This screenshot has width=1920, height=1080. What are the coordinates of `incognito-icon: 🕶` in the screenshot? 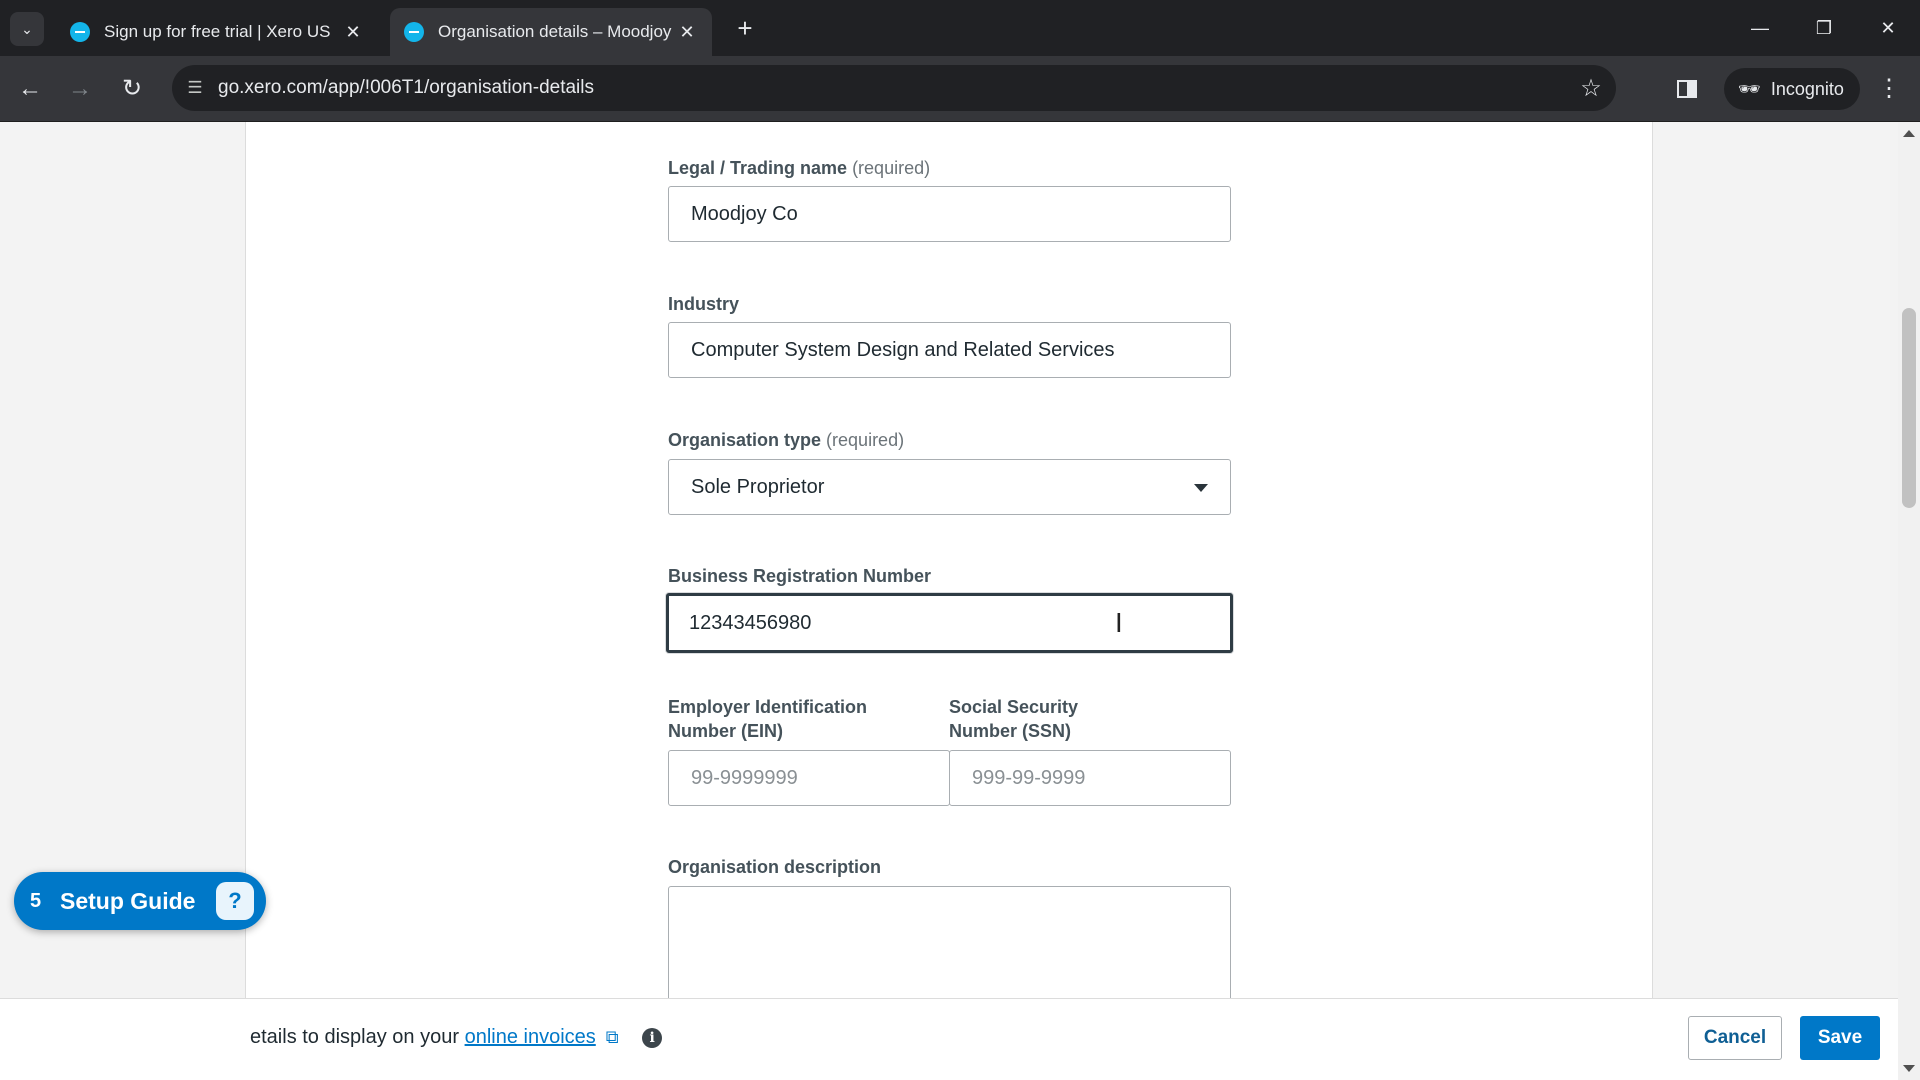 It's located at (1749, 88).